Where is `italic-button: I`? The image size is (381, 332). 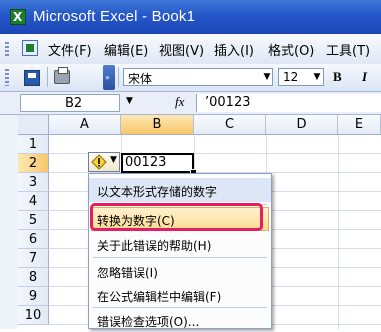
italic-button: I is located at coordinates (364, 77).